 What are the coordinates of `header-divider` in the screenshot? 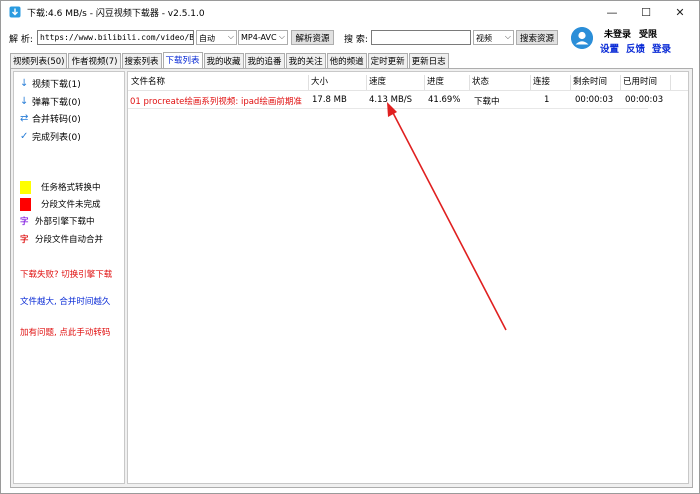 It's located at (408, 90).